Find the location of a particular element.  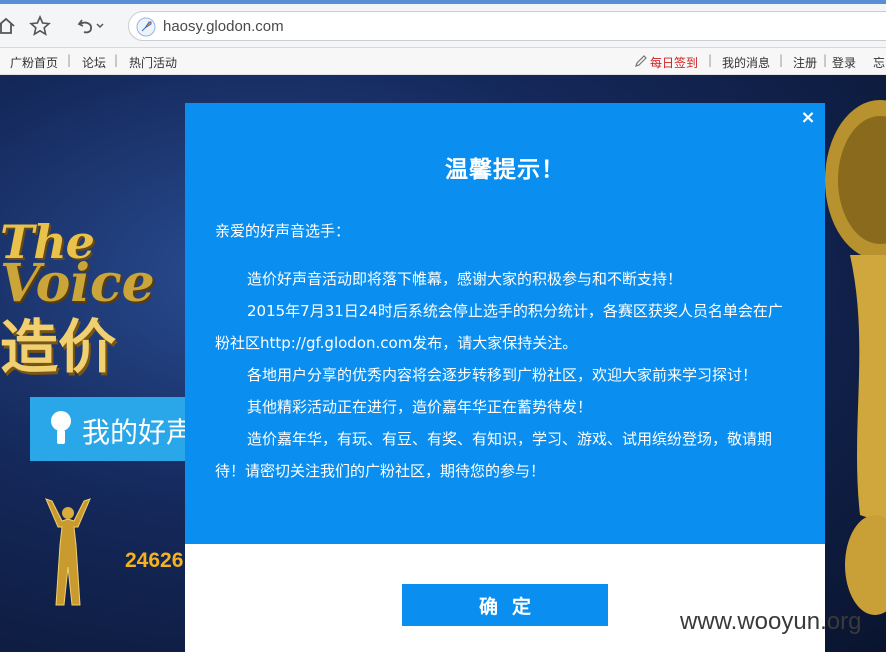

trophy-figure-icon is located at coordinates (68, 552).